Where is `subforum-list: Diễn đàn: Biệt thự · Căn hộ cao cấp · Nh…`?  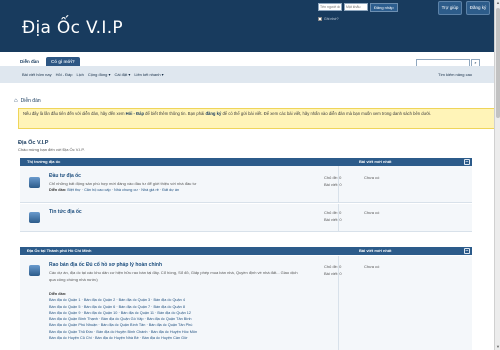 subforum-list: Diễn đàn: Biệt thự · Căn hộ cao cấp · Nh… is located at coordinates (114, 190).